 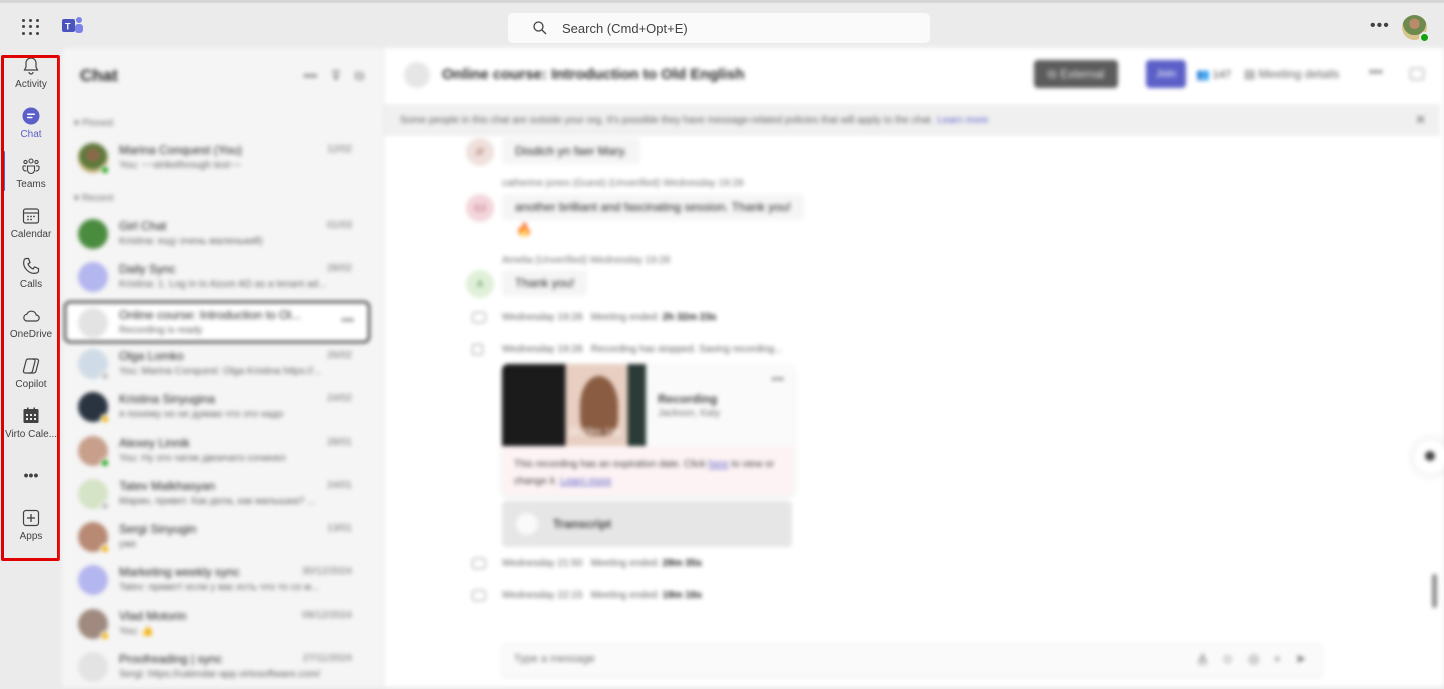 What do you see at coordinates (359, 76) in the screenshot?
I see `new-chat-icon: ⧉` at bounding box center [359, 76].